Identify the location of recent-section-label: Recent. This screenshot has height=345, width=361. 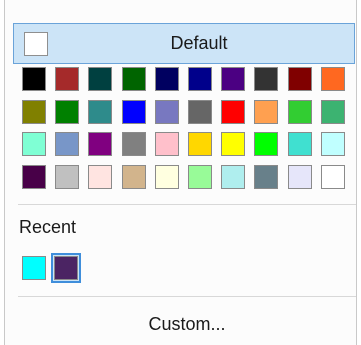
(48, 227).